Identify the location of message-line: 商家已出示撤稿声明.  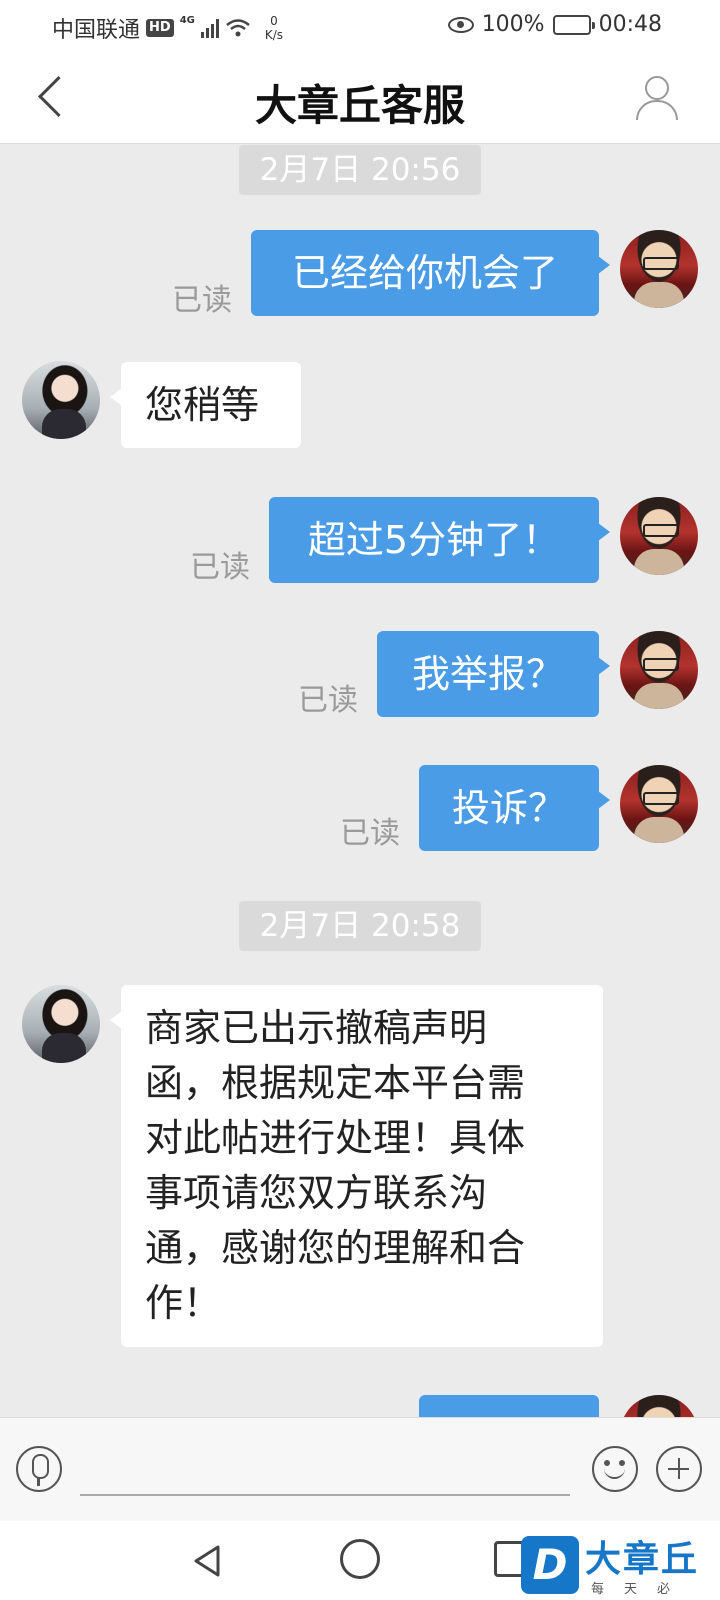
(316, 1028).